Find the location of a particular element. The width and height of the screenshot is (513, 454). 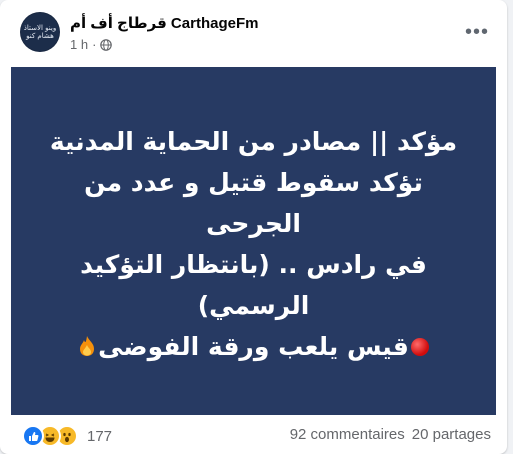

more-horizontal-icon: ••• is located at coordinates (476, 32).